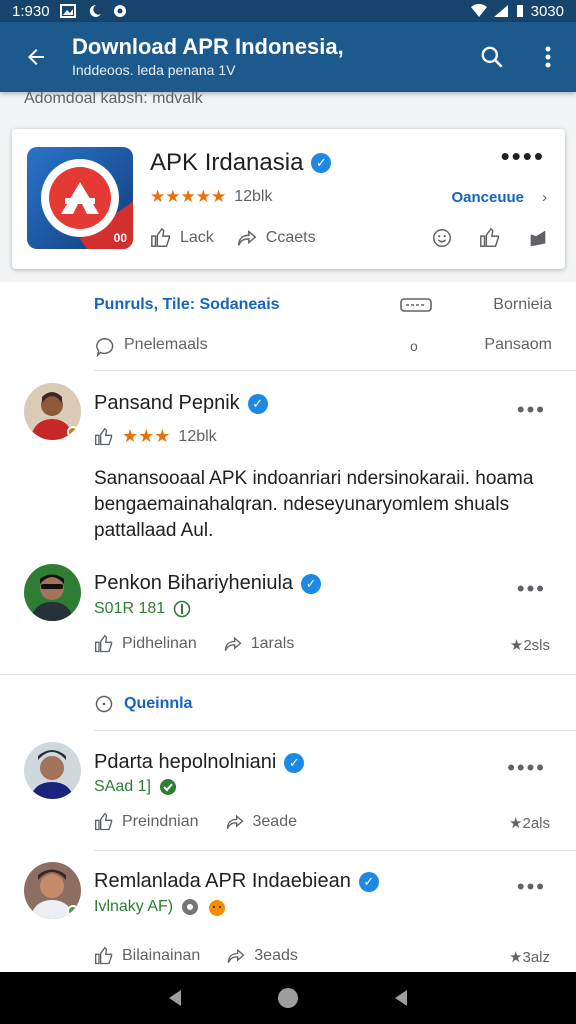  I want to click on post-author-name: Penkon Bihariyheniula, so click(194, 583).